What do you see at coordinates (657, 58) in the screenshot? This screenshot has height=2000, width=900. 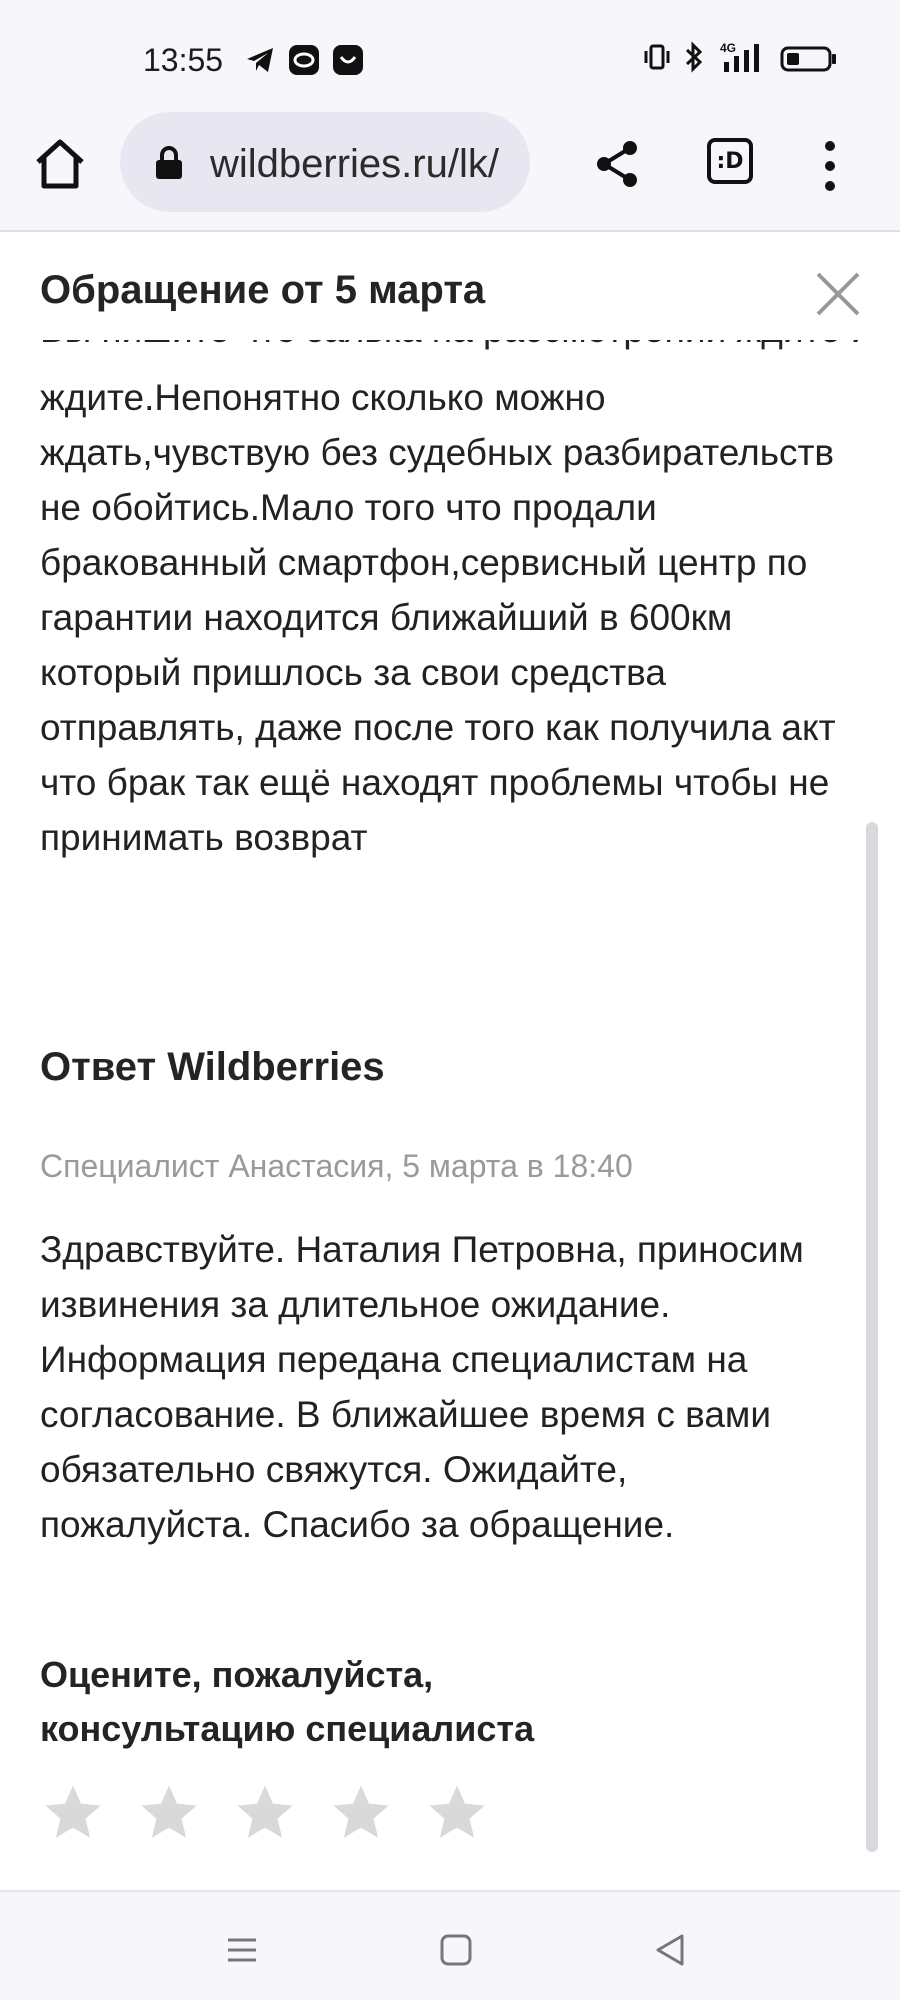 I see `vibrate-icon` at bounding box center [657, 58].